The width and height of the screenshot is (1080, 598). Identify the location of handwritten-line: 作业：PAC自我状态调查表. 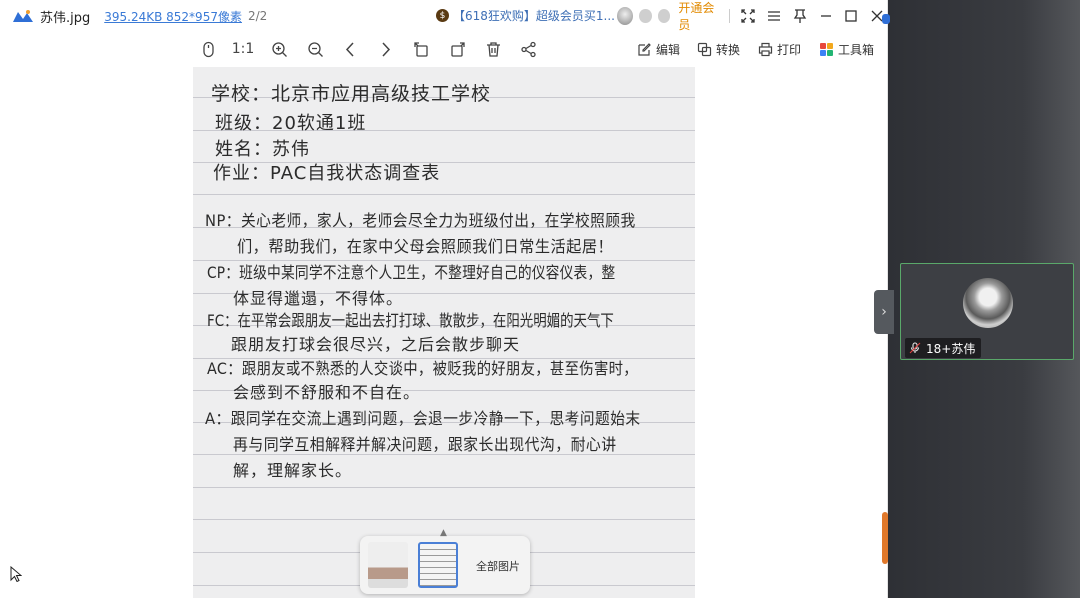
(327, 173).